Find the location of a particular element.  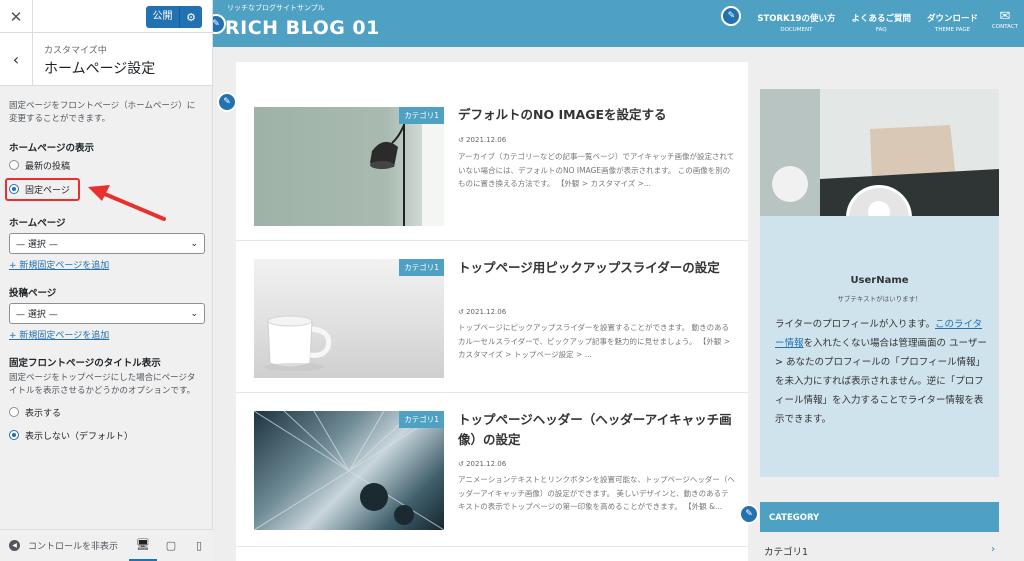

customizer-footer: ◀ コントロールを非表示 🖥 ▢ ▯ is located at coordinates (106, 545).